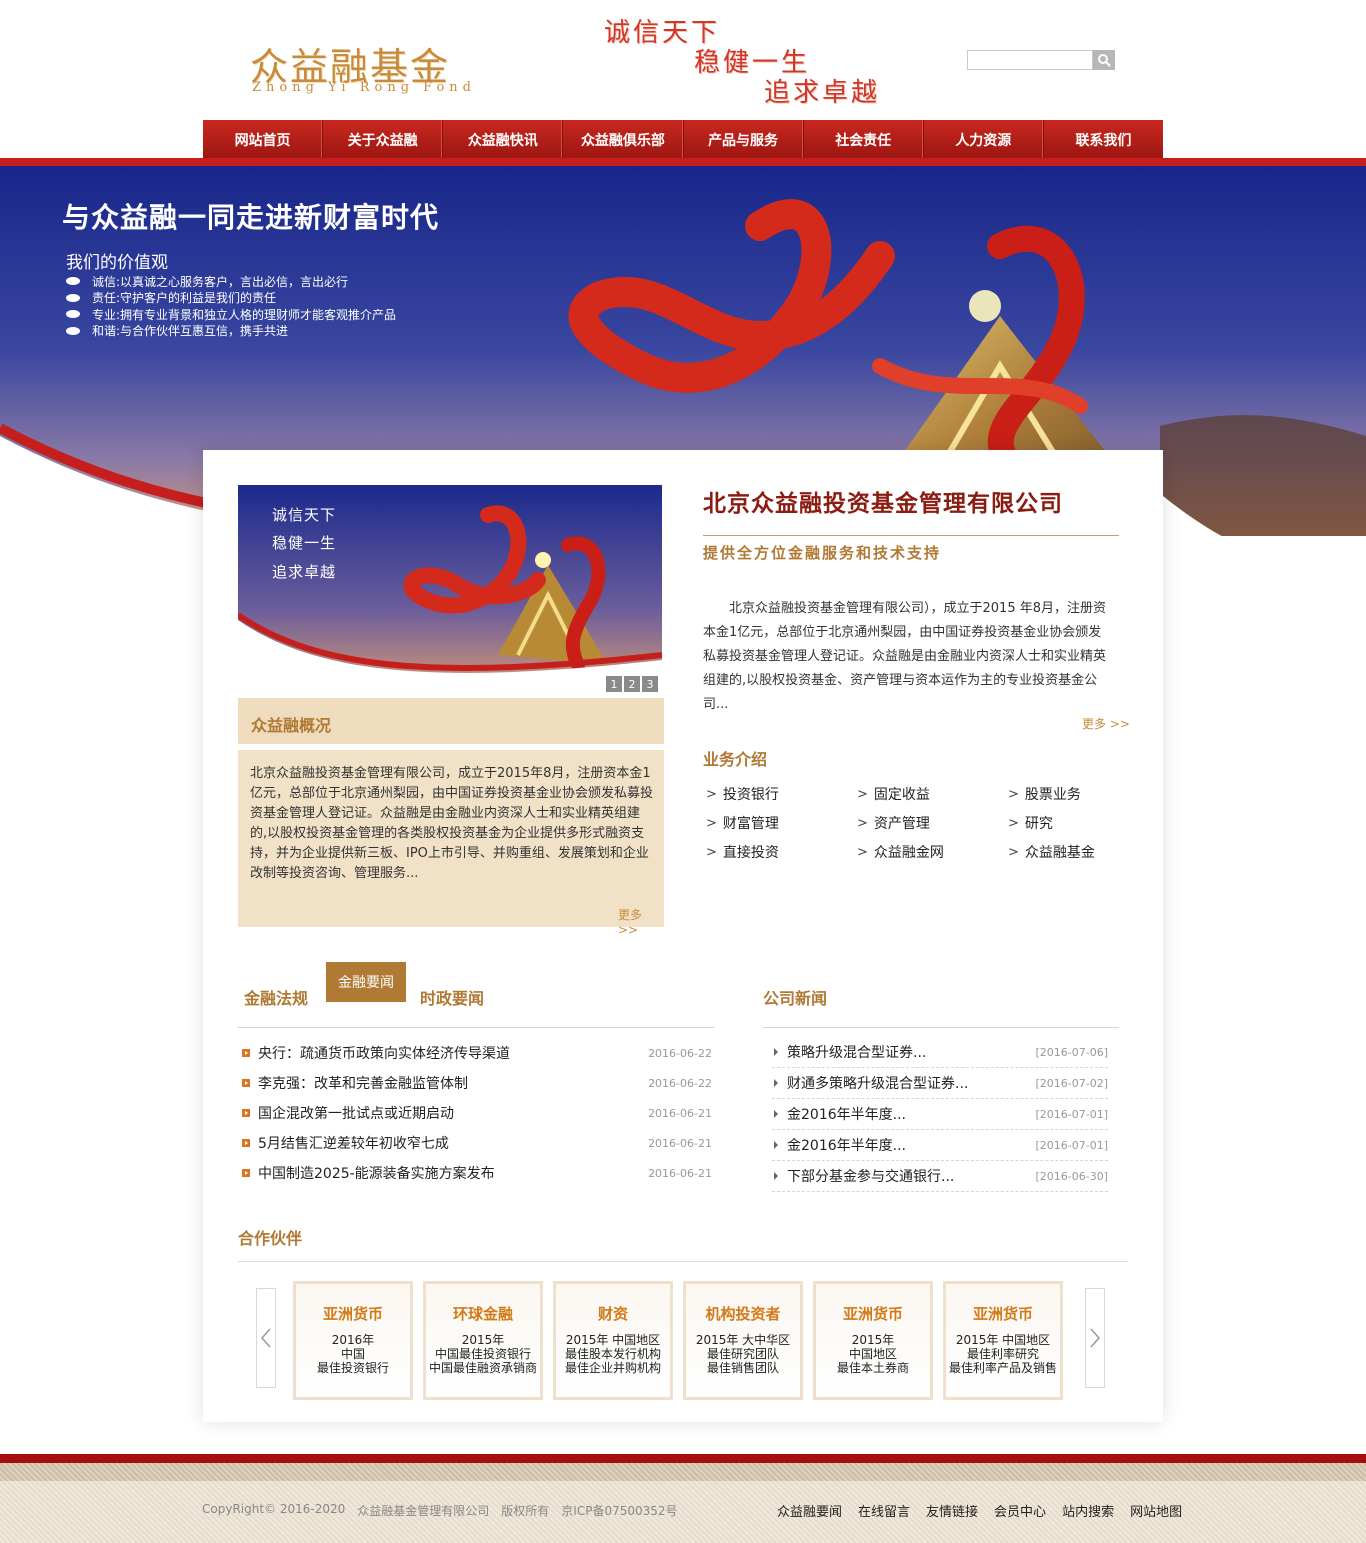 The width and height of the screenshot is (1366, 1543). I want to click on business-item: > 股票业务, so click(1062, 794).